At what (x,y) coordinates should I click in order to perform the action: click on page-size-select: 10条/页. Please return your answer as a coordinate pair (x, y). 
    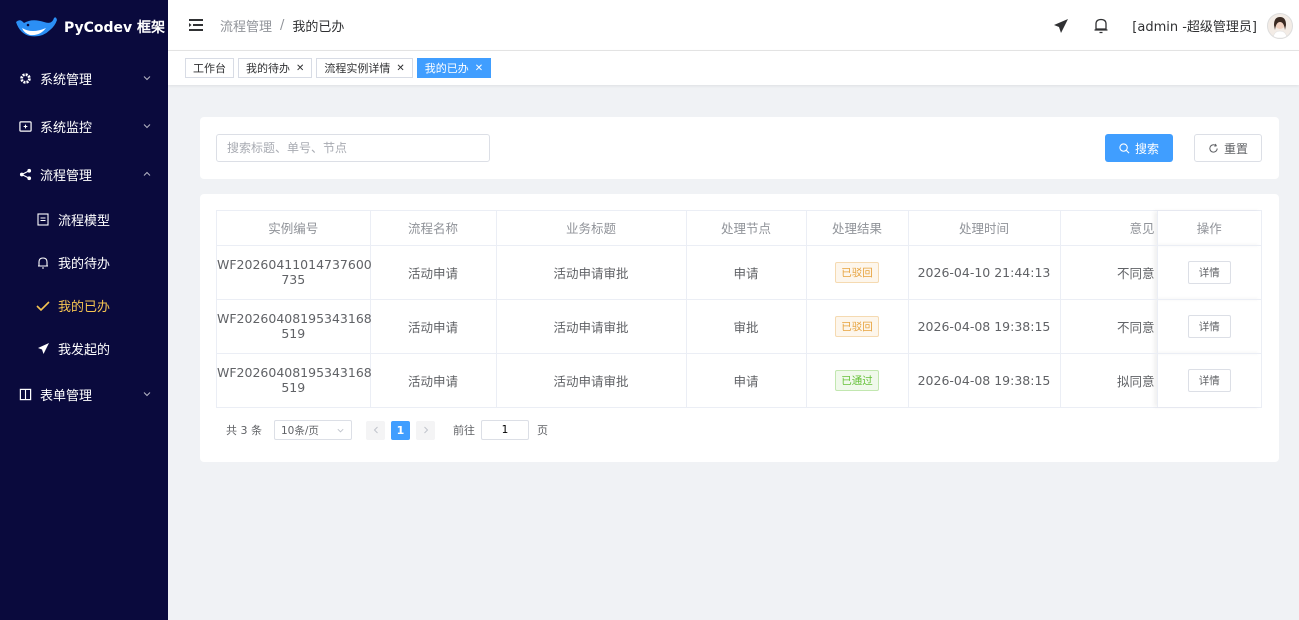
    Looking at the image, I should click on (313, 430).